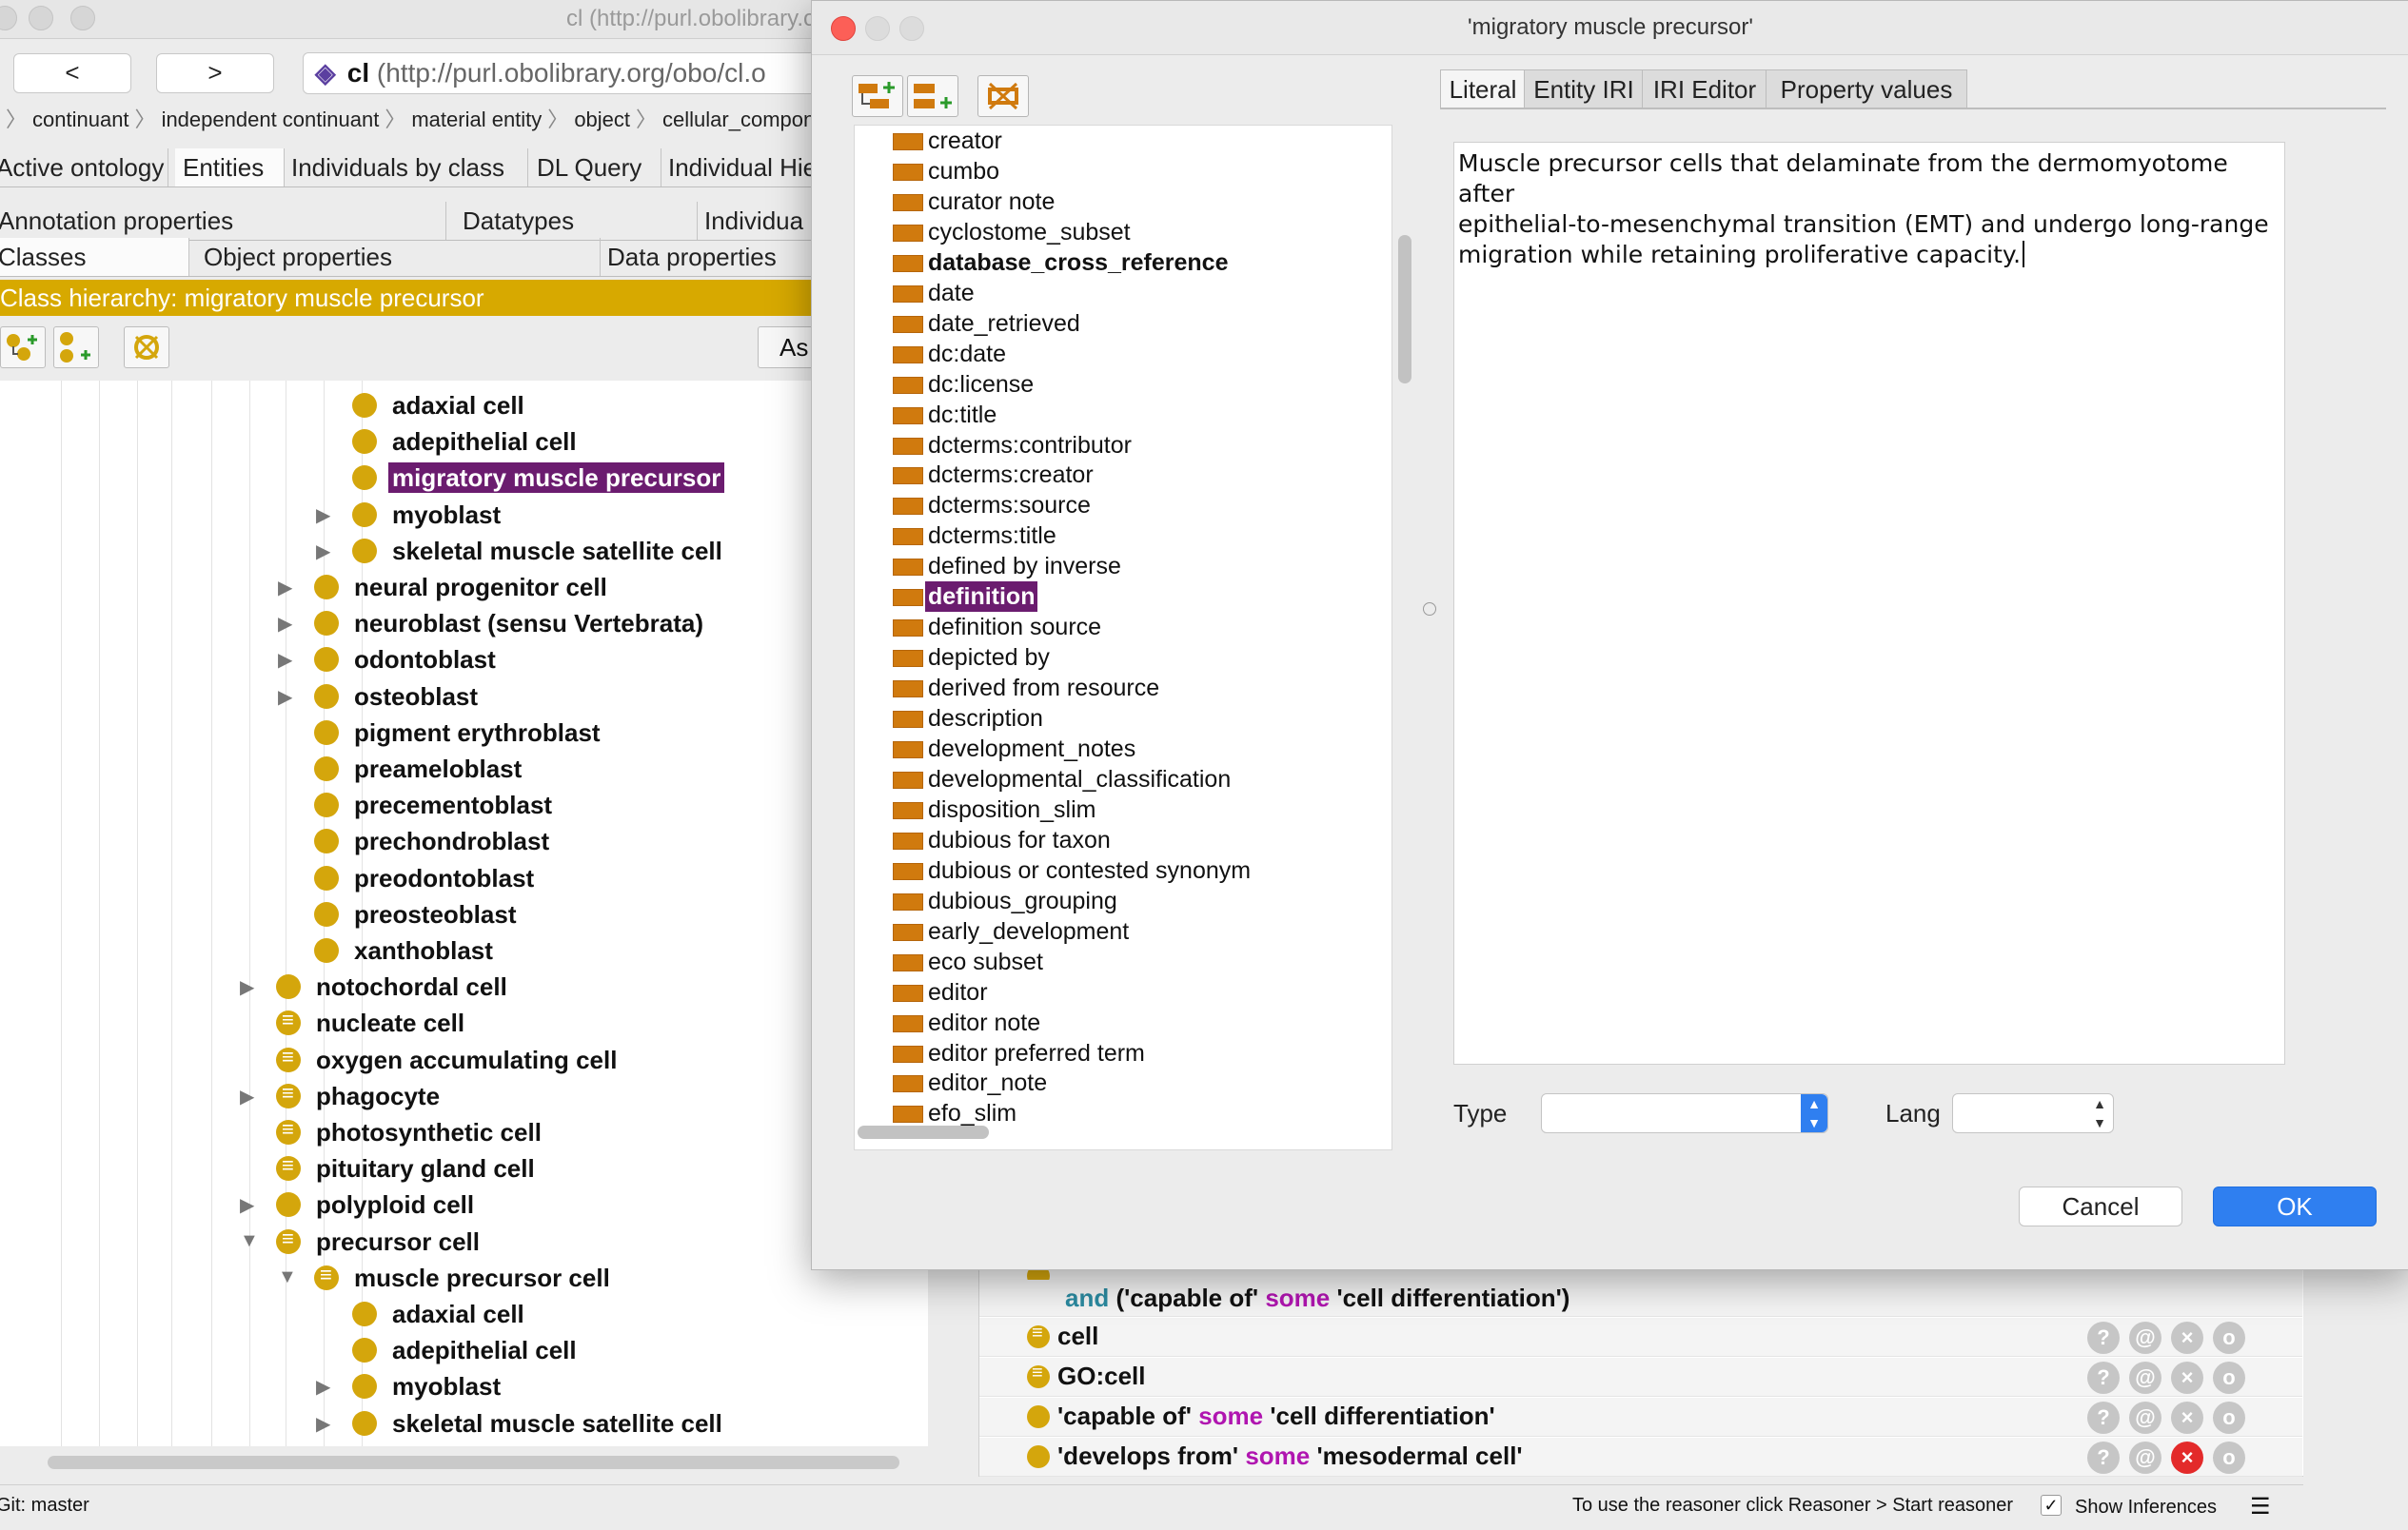 This screenshot has height=1530, width=2408. Describe the element at coordinates (484, 442) in the screenshot. I see `tree-node-label: adepithelial cell` at that location.